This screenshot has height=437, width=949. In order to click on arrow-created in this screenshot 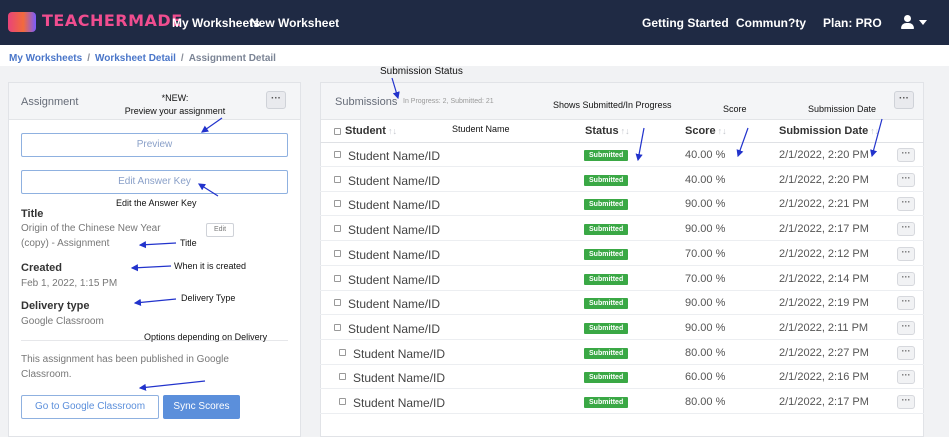, I will do `click(151, 268)`.